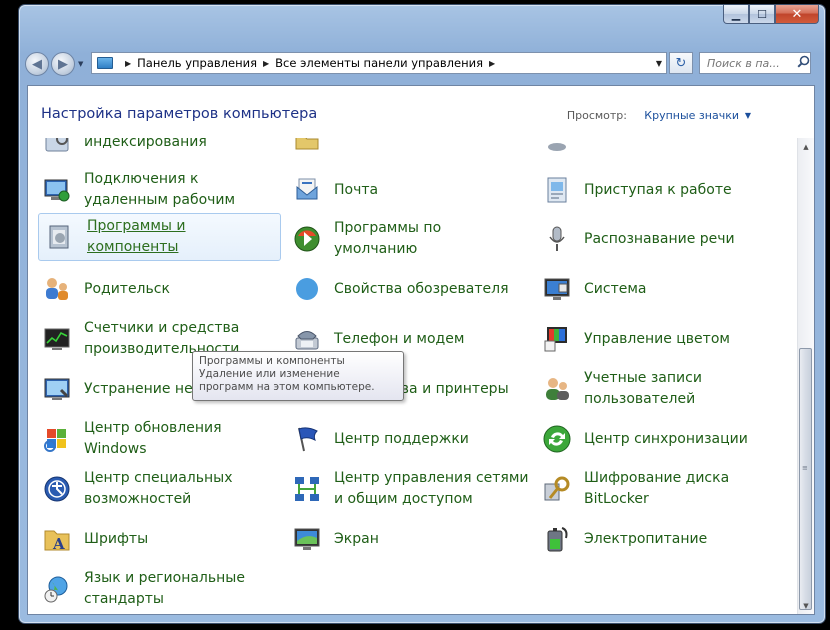 The height and width of the screenshot is (630, 830). What do you see at coordinates (806, 605) in the screenshot?
I see `scroll-down-button: ▼` at bounding box center [806, 605].